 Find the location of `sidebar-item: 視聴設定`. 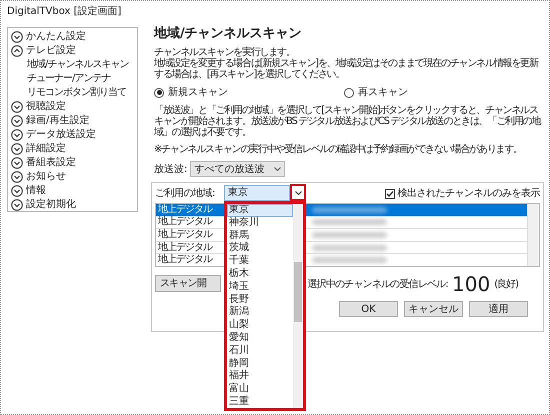

sidebar-item: 視聴設定 is located at coordinates (46, 107).